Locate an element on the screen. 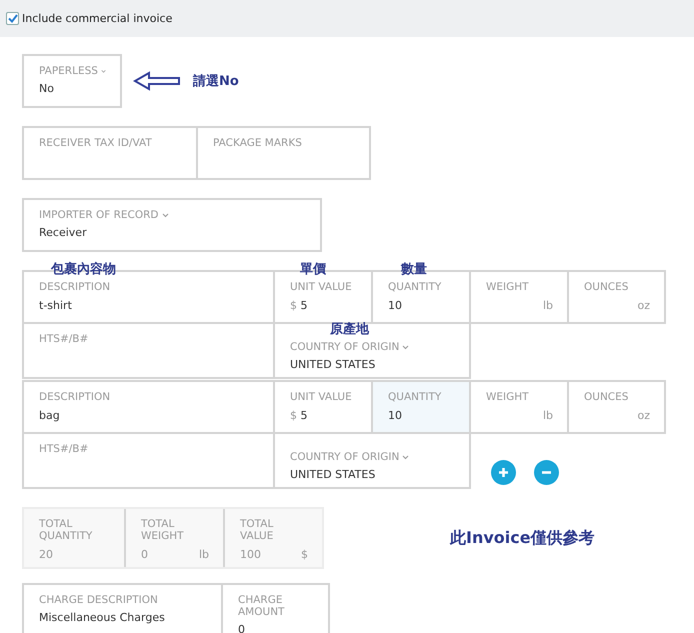  importer-dropdown: IMPORTER OF RECORD Receiver is located at coordinates (172, 225).